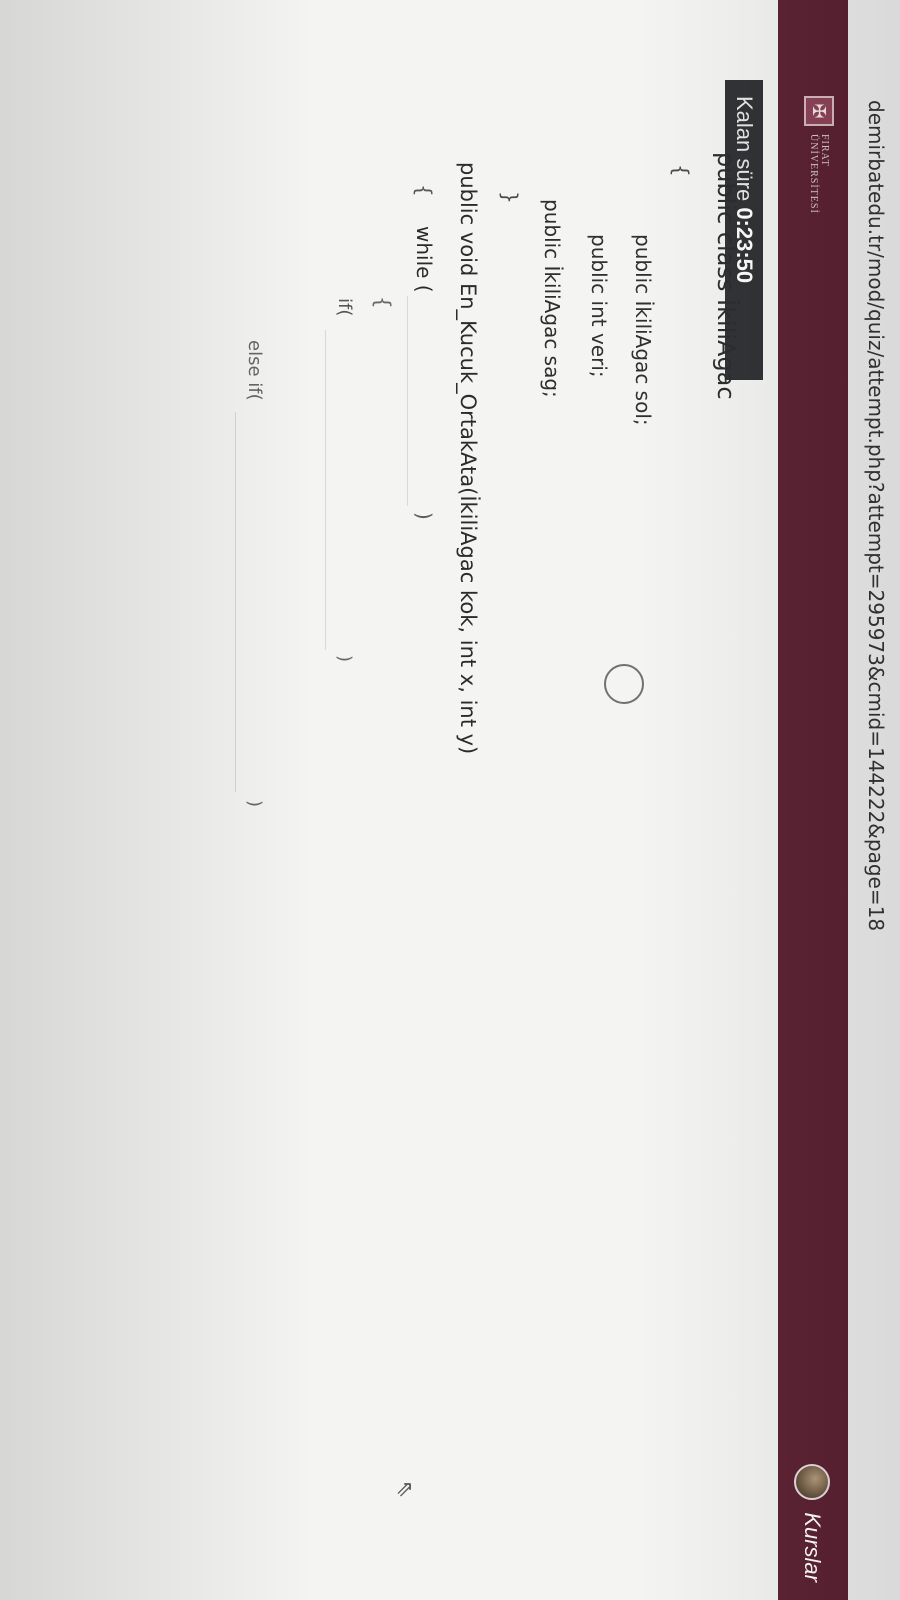 This screenshot has height=1600, width=900. I want to click on code-line-close-brace: }, so click(510, 197).